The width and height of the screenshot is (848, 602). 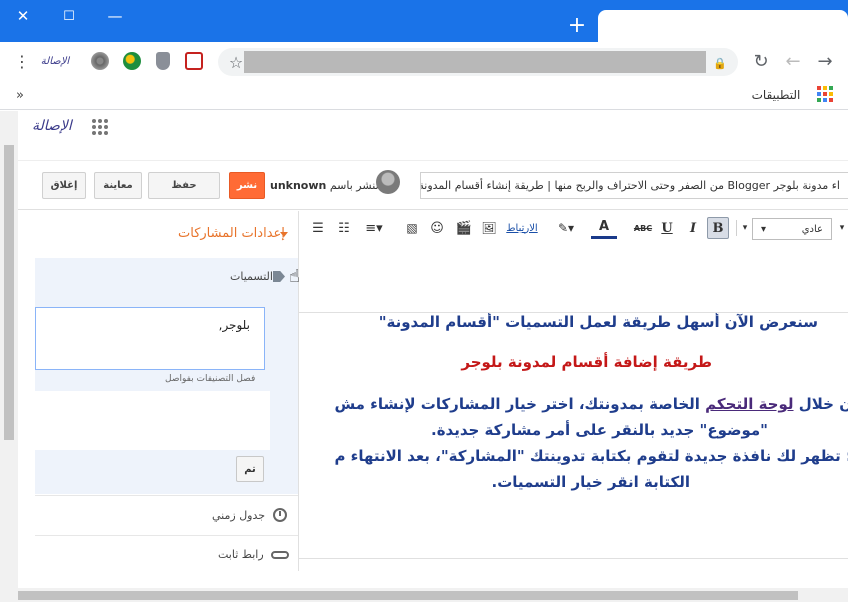 What do you see at coordinates (437, 228) in the screenshot?
I see `emoji-icon: ☺` at bounding box center [437, 228].